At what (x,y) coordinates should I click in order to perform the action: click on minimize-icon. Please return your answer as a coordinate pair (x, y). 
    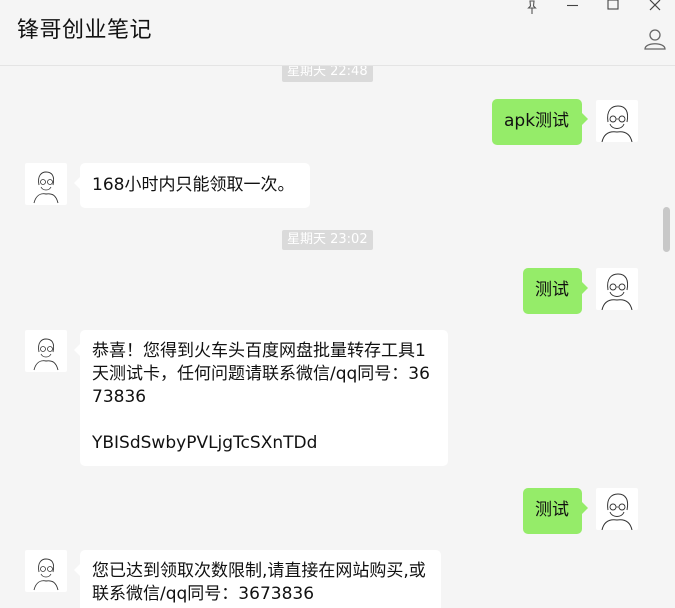
    Looking at the image, I should click on (573, 8).